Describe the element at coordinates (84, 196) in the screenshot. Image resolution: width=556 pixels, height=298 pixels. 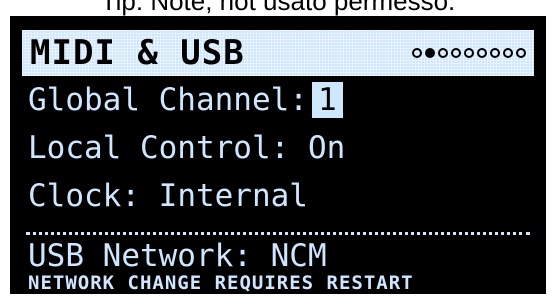
I see `clock-label: Clock:` at that location.